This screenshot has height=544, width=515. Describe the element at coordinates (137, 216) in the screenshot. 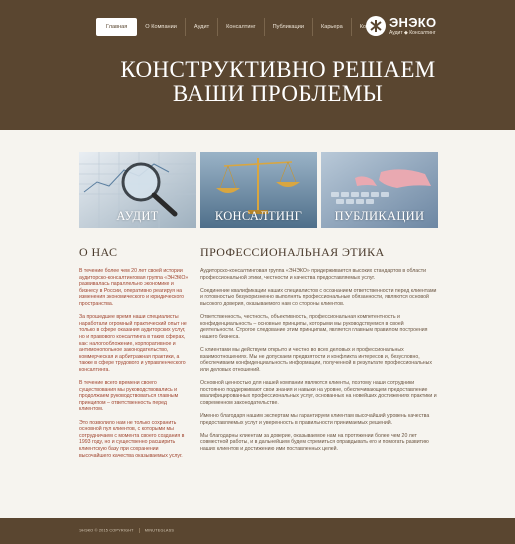

I see `tile-audit-label: АУДИТ` at that location.